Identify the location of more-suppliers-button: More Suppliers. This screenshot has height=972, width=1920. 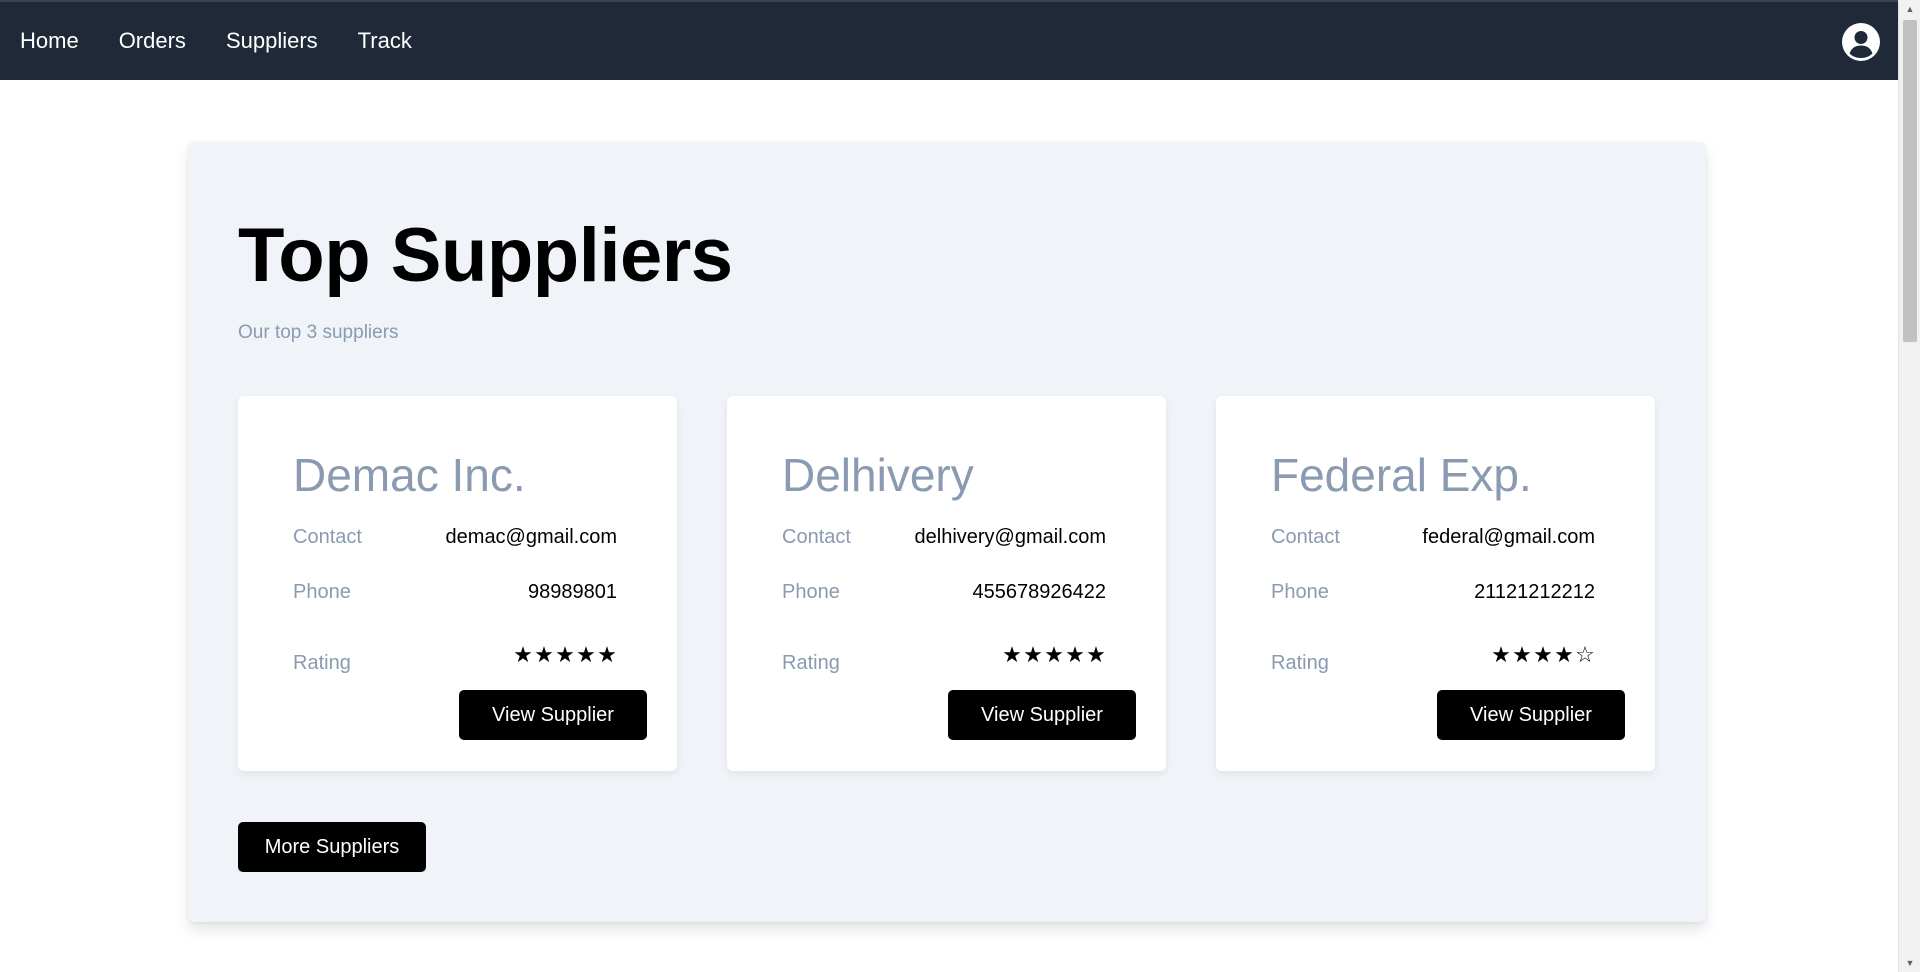
(332, 847).